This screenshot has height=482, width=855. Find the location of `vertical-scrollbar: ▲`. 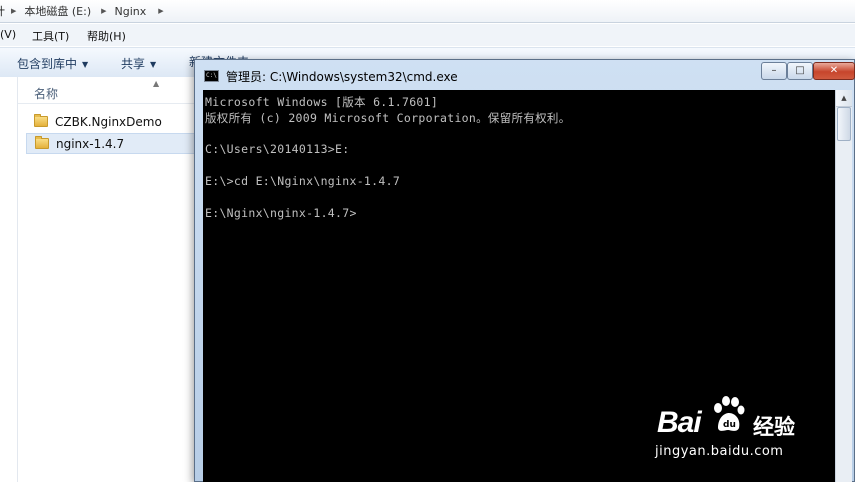

vertical-scrollbar: ▲ is located at coordinates (843, 286).